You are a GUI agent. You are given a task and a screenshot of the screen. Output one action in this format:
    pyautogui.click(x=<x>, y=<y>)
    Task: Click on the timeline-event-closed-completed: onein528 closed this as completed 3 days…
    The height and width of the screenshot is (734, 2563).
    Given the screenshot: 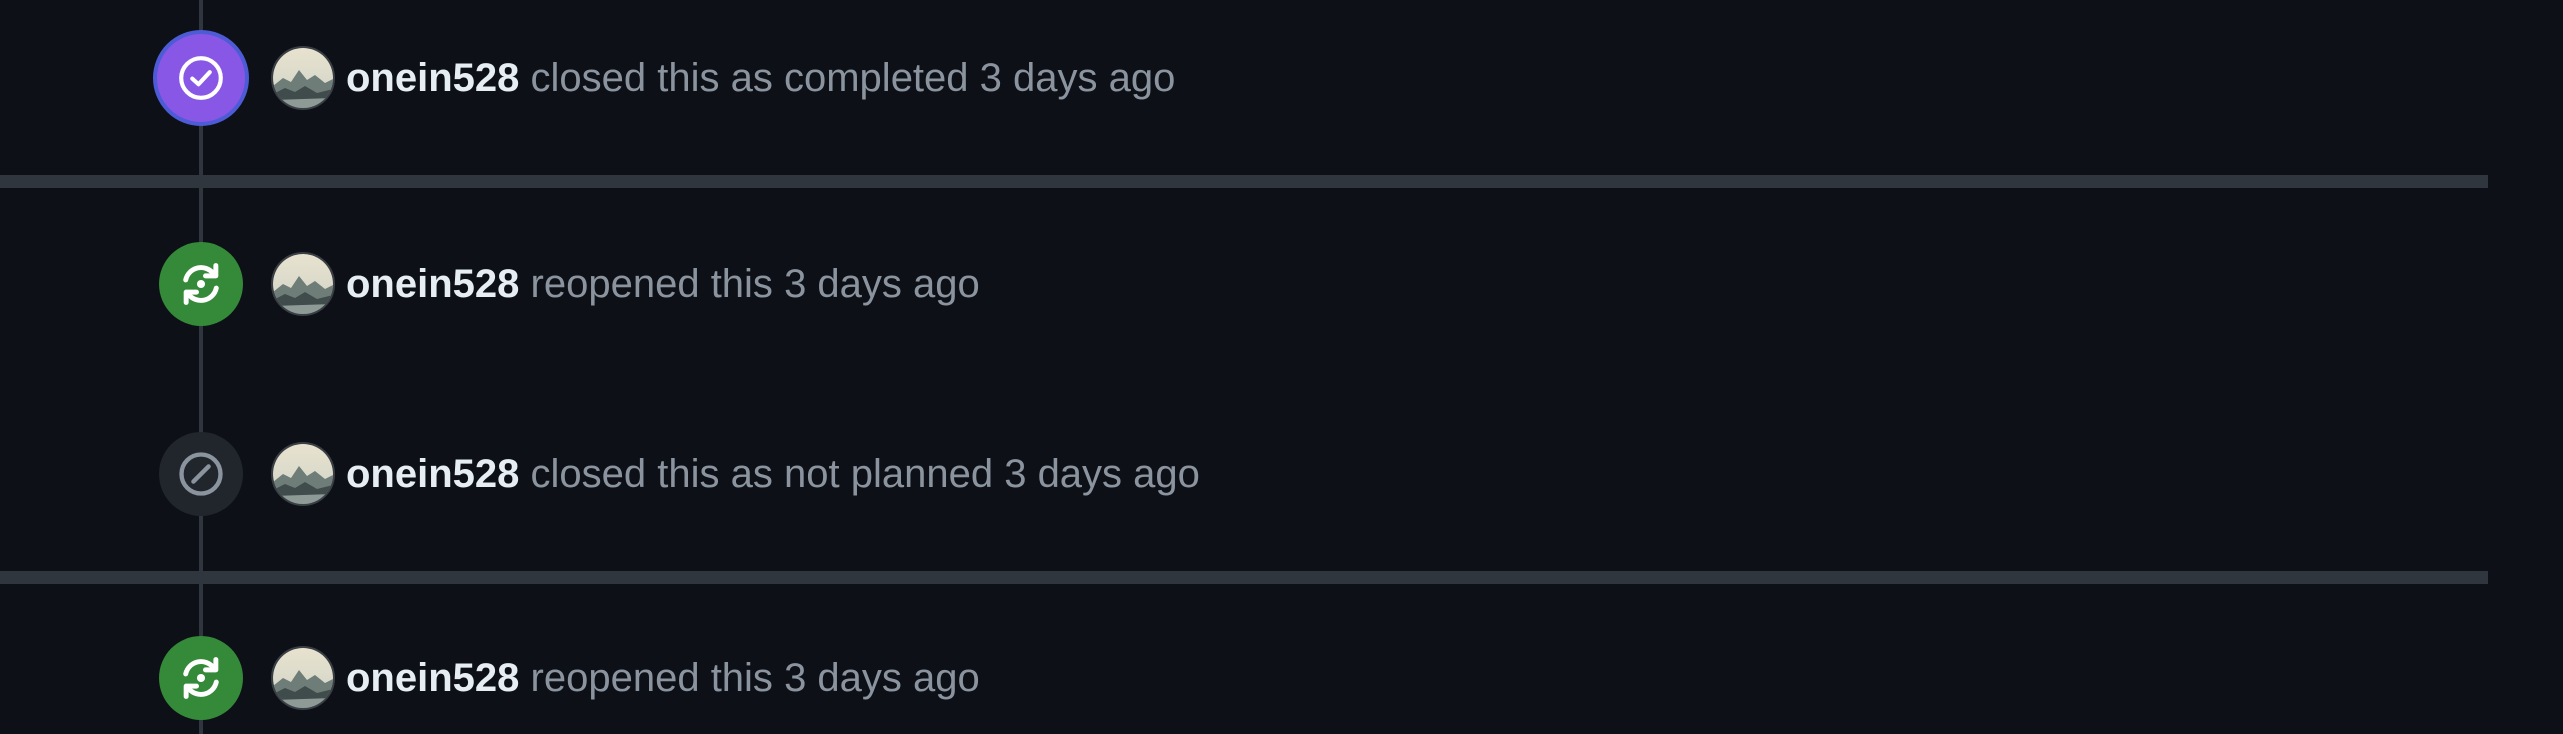 What is the action you would take?
    pyautogui.click(x=1244, y=78)
    